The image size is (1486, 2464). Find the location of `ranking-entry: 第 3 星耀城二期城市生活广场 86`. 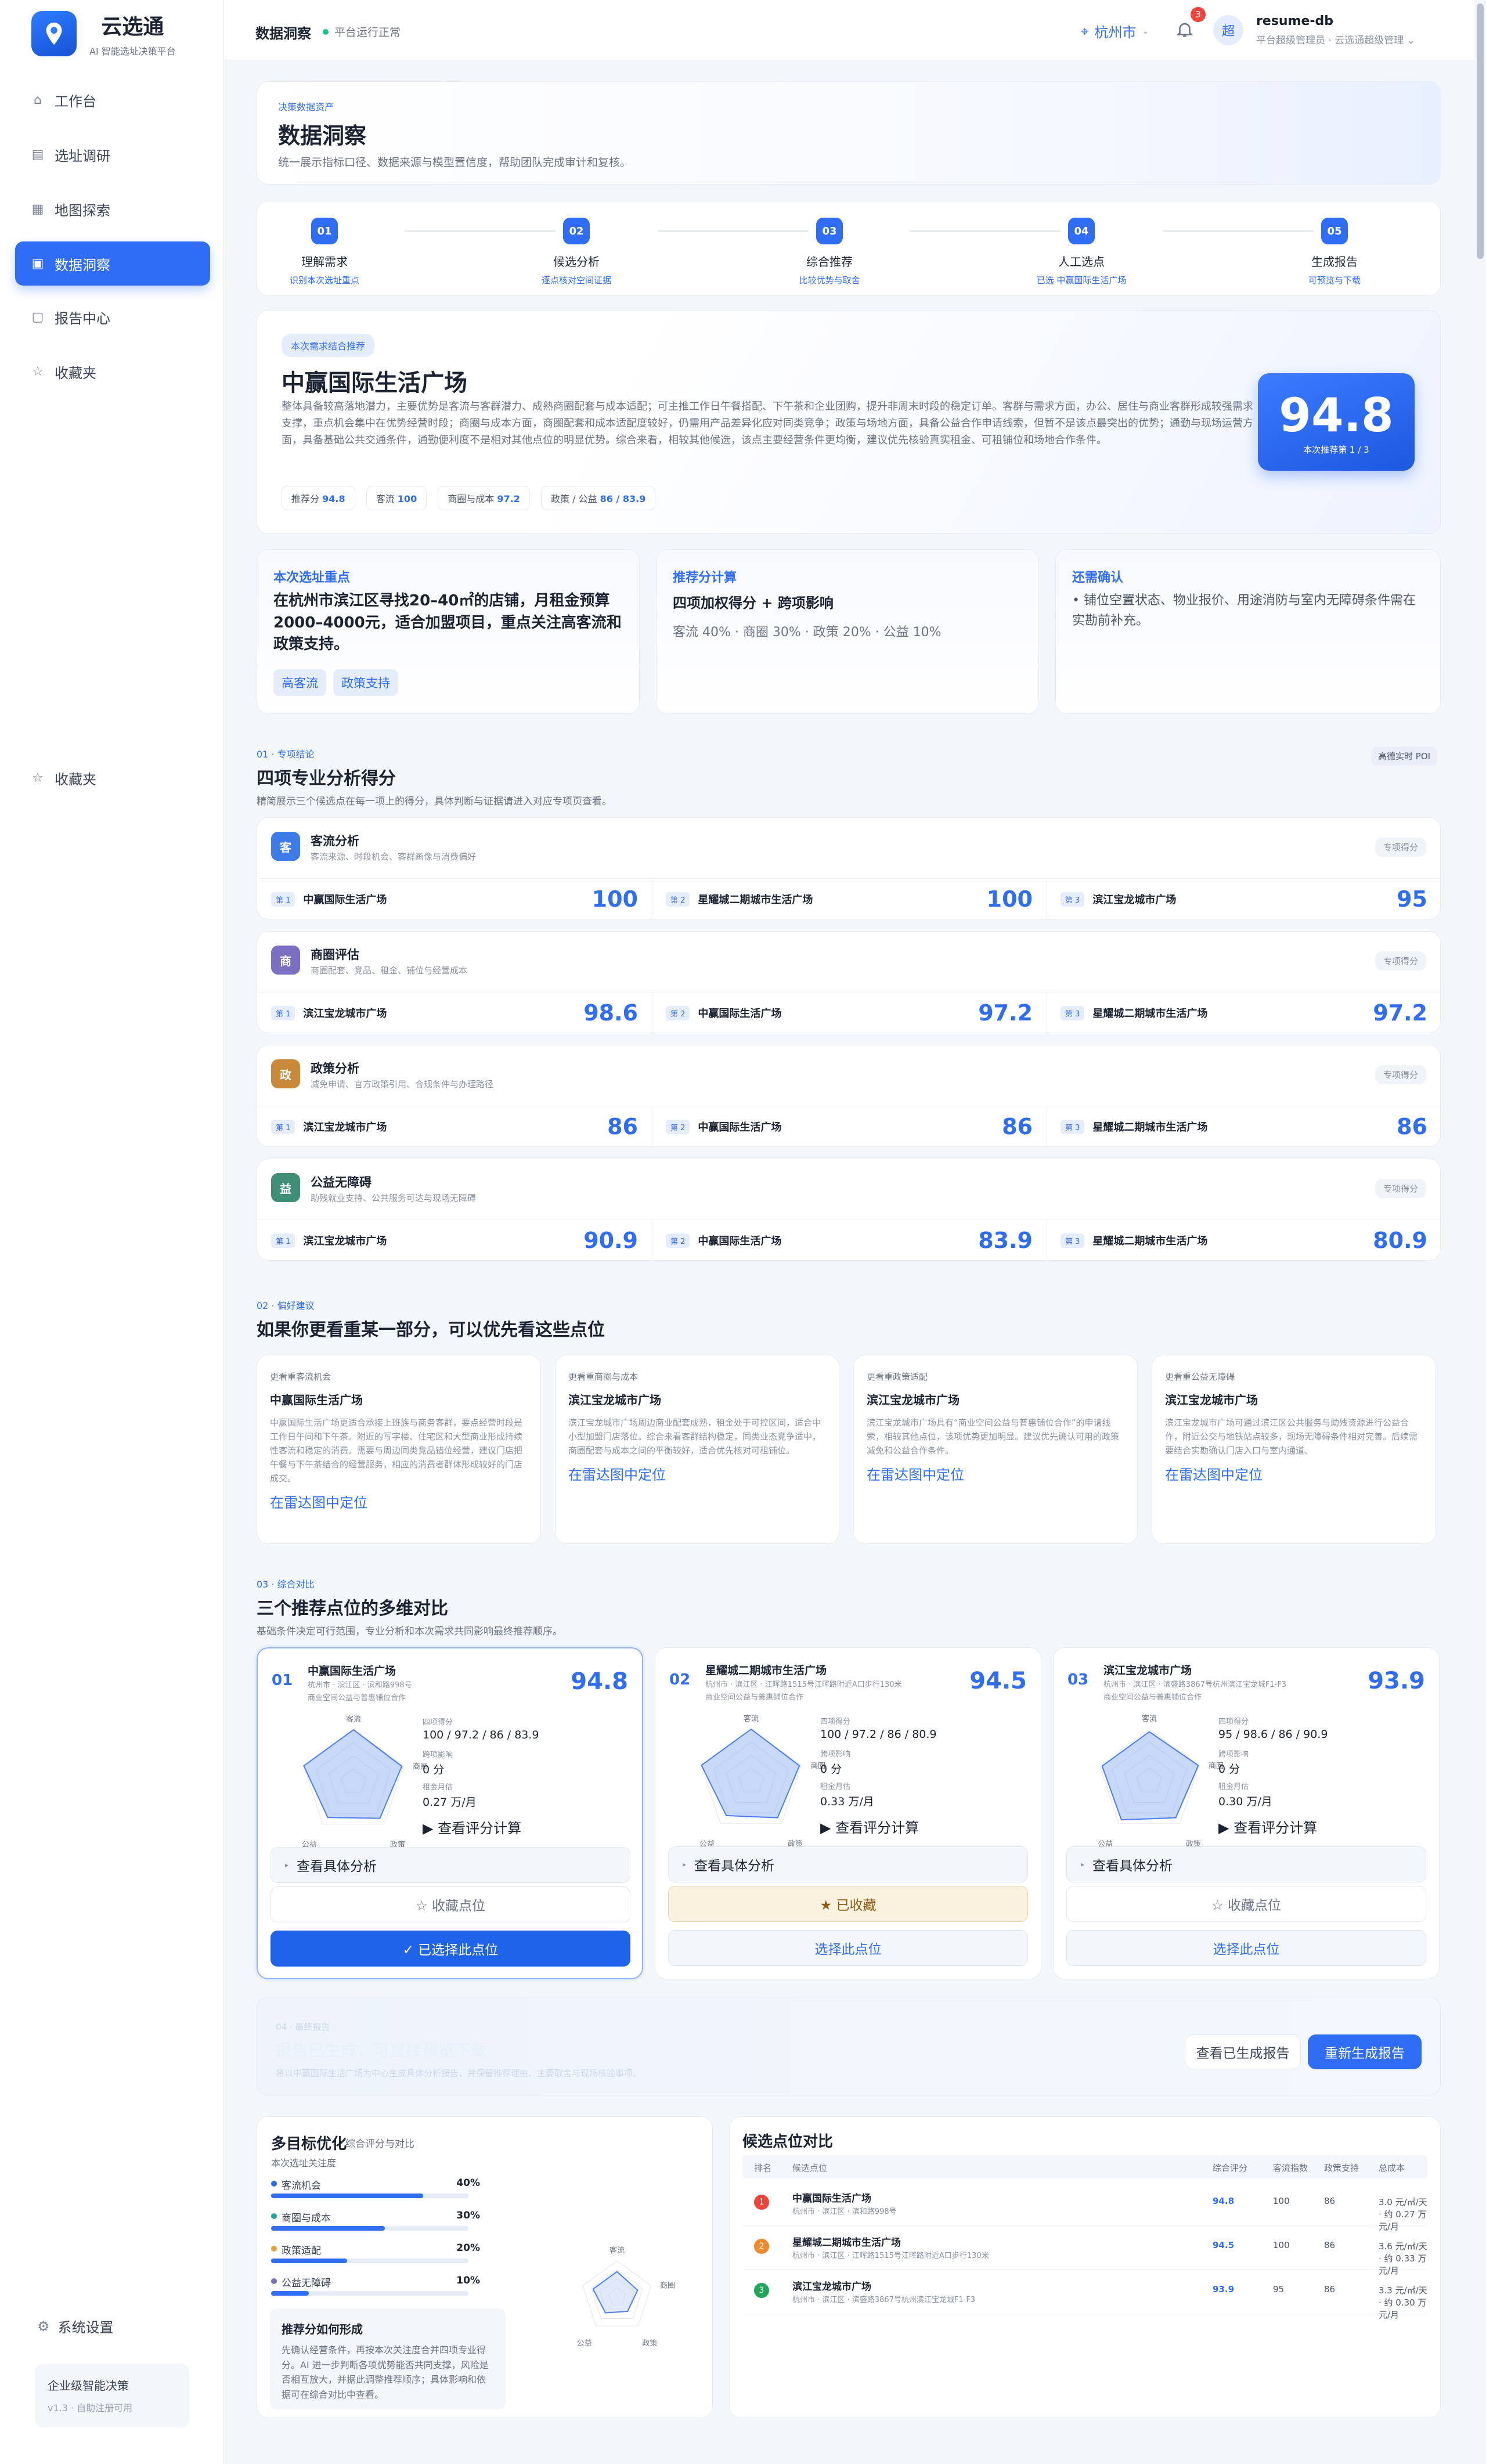

ranking-entry: 第 3 星耀城二期城市生活广场 86 is located at coordinates (1244, 1126).